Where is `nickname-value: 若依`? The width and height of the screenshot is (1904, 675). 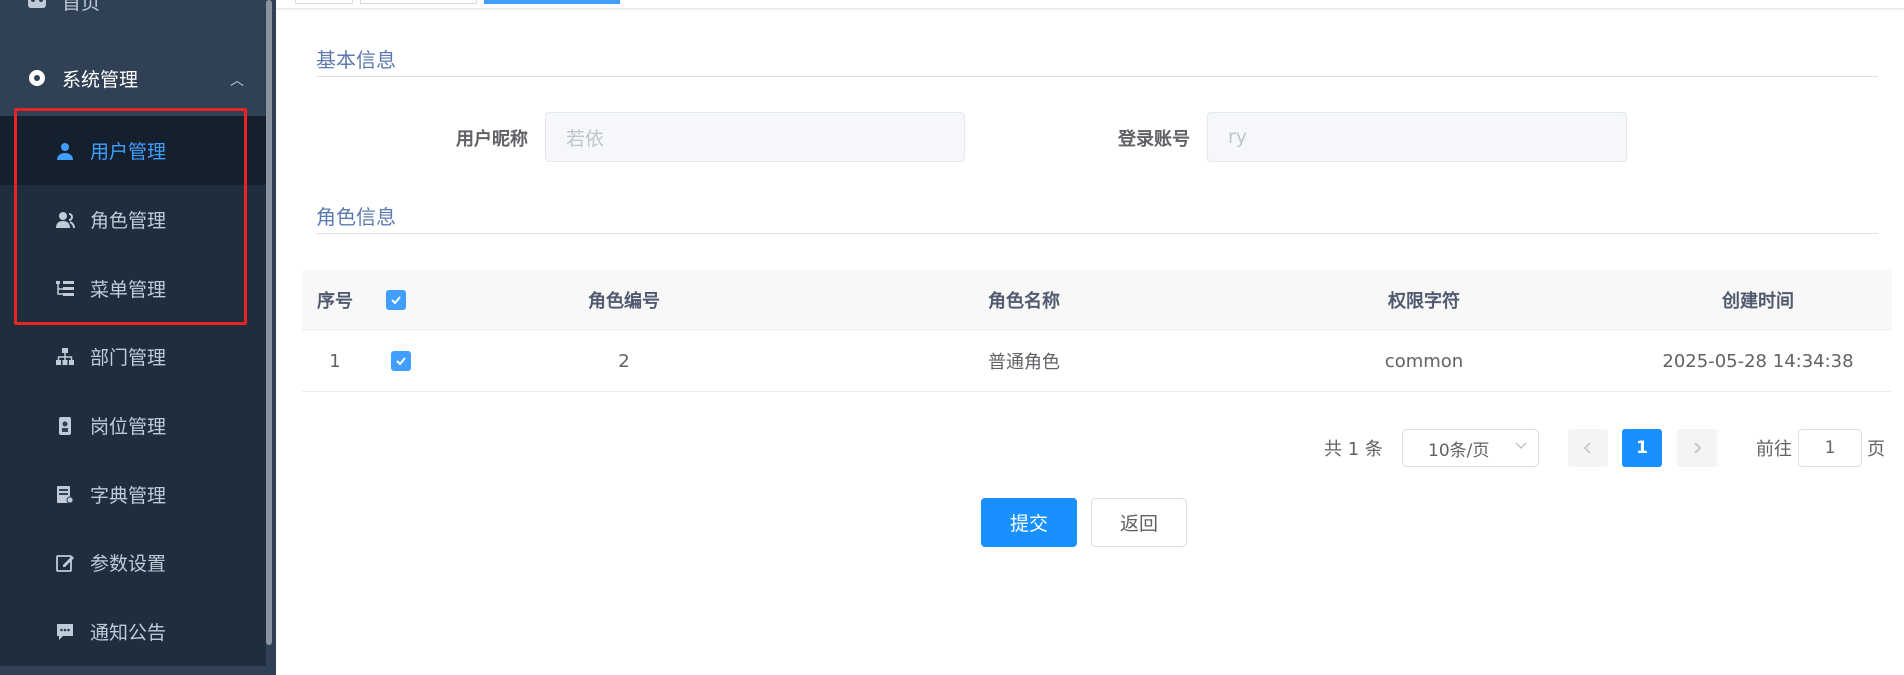 nickname-value: 若依 is located at coordinates (585, 138).